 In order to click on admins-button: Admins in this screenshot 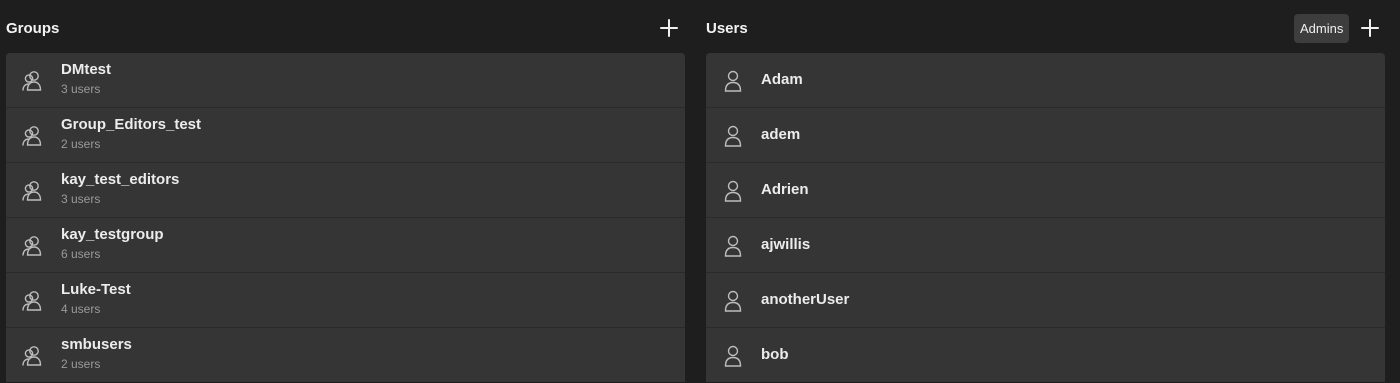, I will do `click(1322, 28)`.